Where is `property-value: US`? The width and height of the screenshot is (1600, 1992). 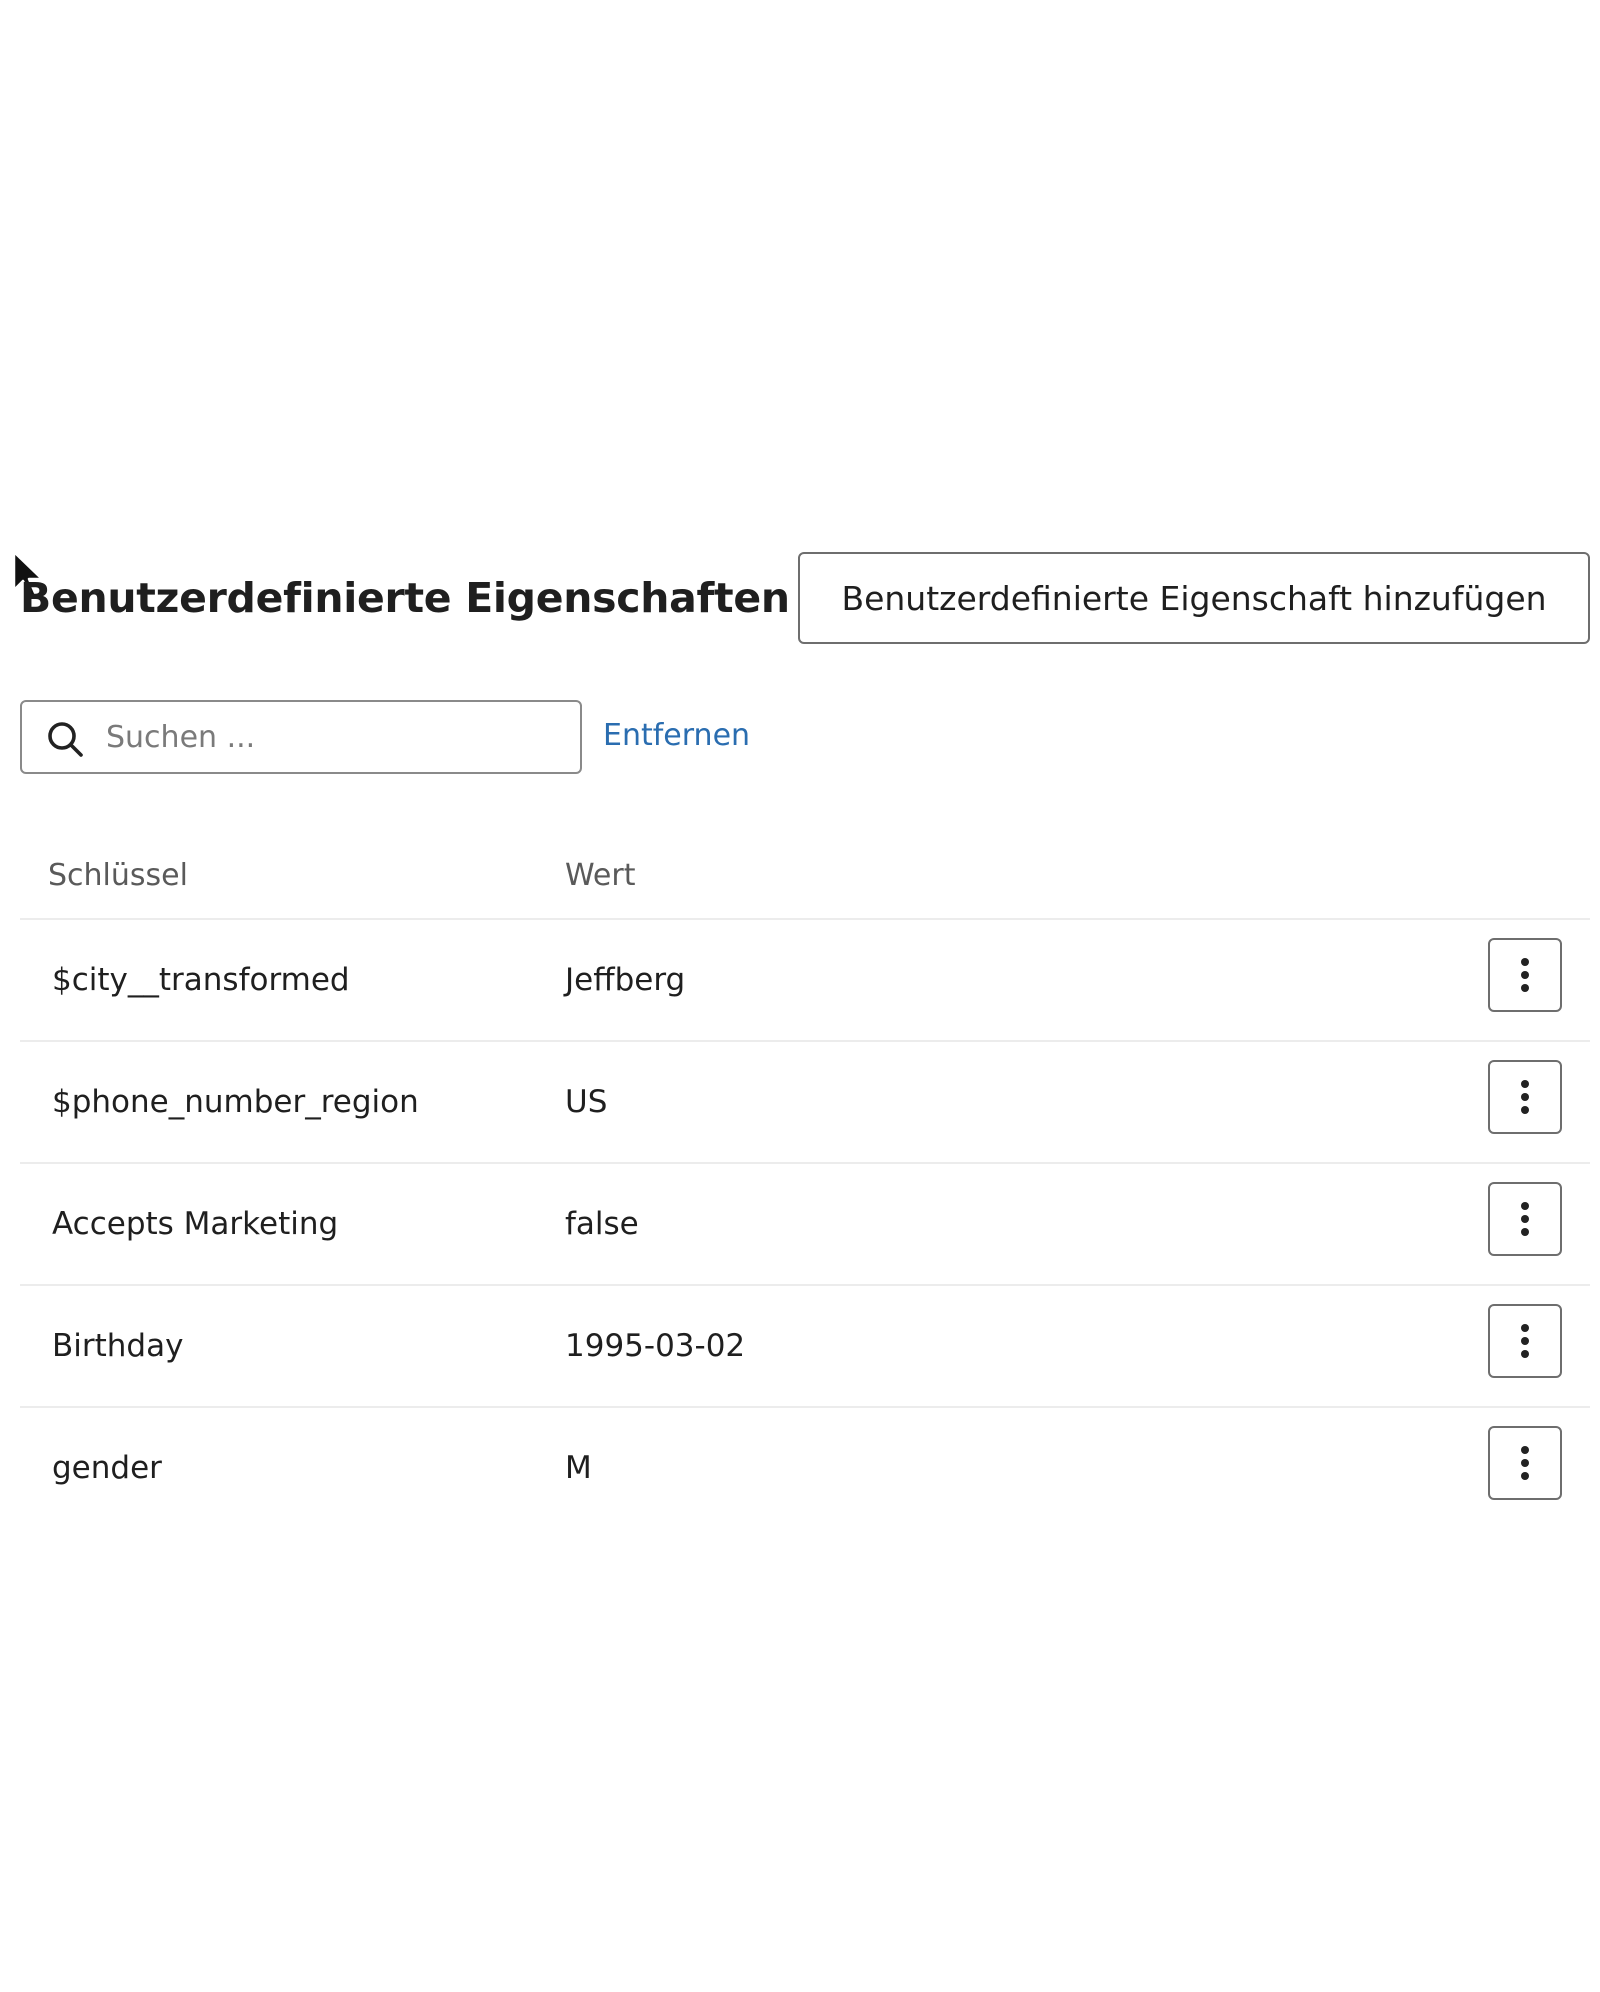
property-value: US is located at coordinates (586, 1102).